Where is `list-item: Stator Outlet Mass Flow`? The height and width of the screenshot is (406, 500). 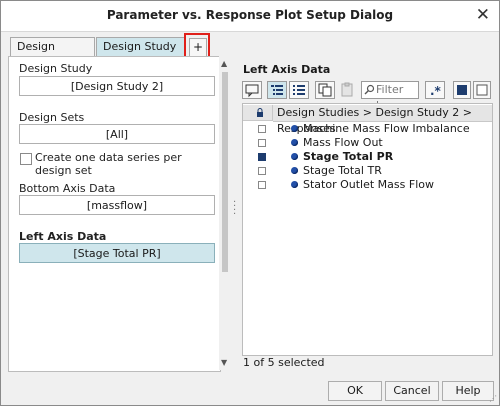 list-item: Stator Outlet Mass Flow is located at coordinates (366, 185).